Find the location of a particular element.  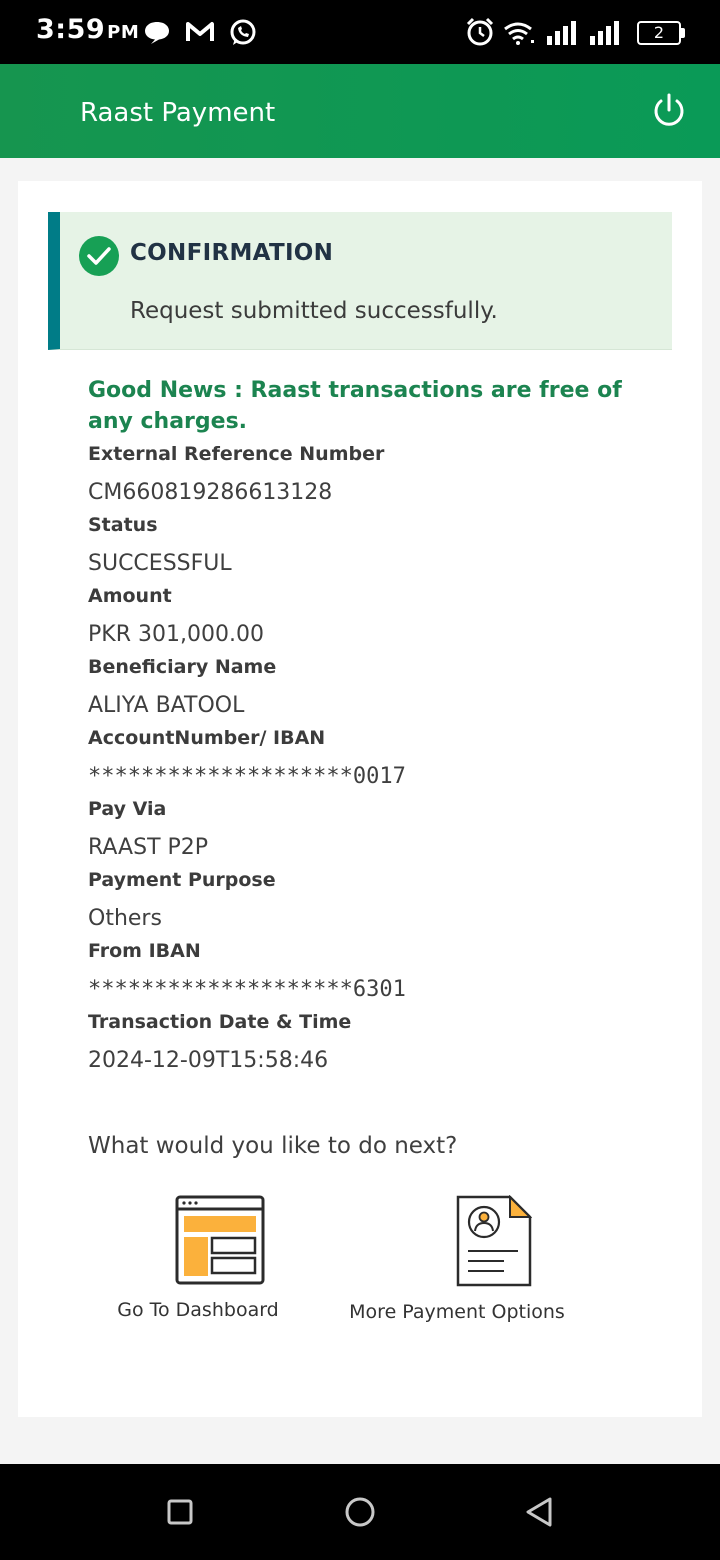

detail-status: Status SUCCESSFUL is located at coordinates (378, 548).